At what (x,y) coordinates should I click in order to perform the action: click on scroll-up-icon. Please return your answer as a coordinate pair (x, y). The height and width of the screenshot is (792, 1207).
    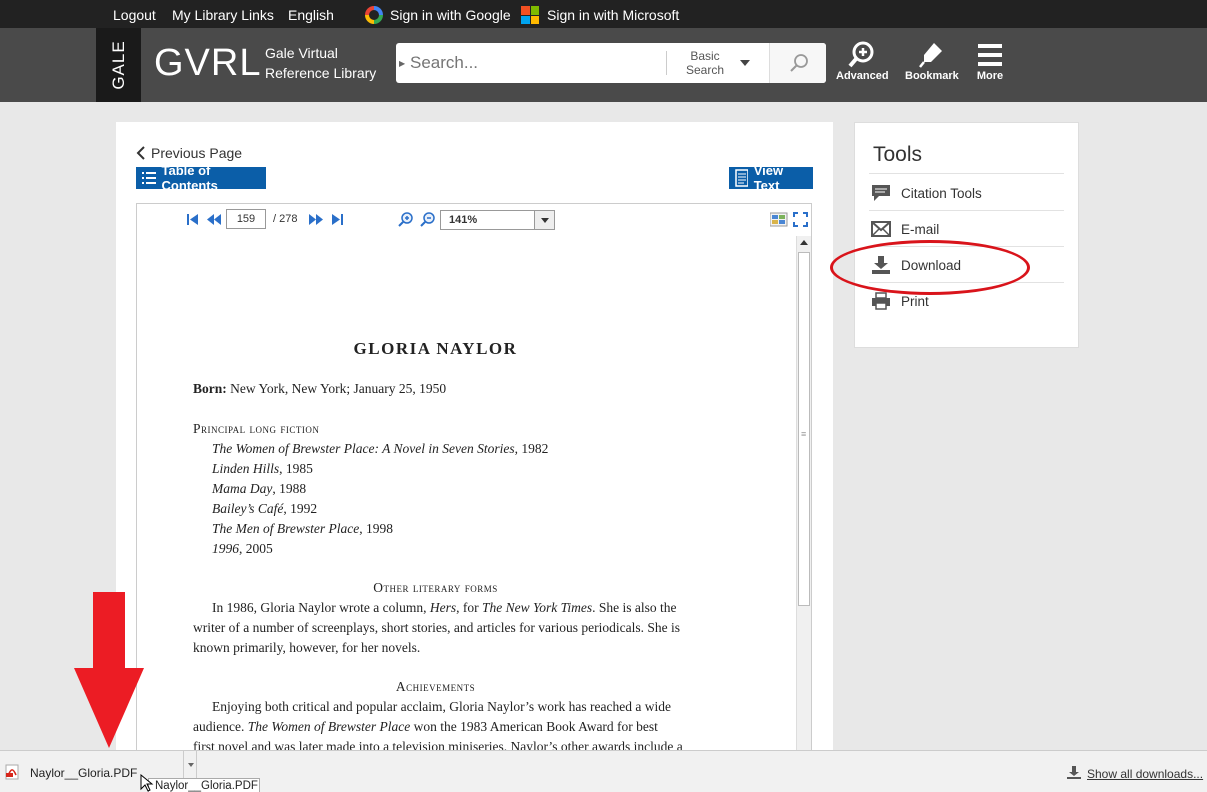
    Looking at the image, I should click on (804, 242).